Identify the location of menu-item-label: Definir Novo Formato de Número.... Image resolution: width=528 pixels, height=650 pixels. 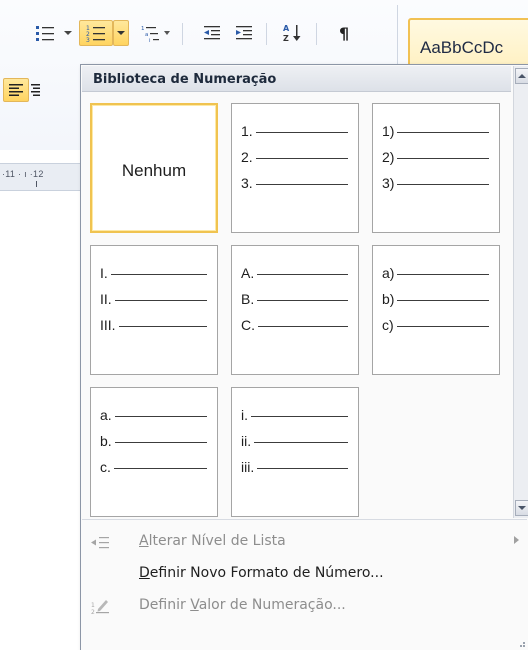
(261, 573).